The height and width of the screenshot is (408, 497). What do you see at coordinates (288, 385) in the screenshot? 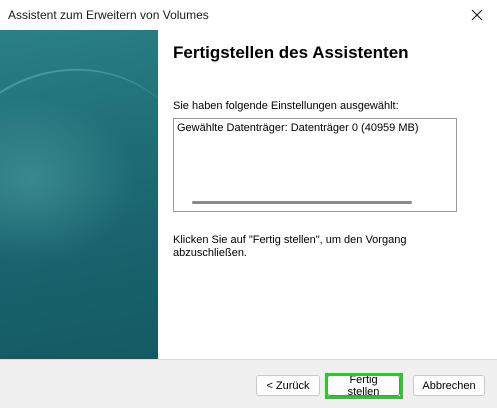
I see `back-button: < Zurück` at bounding box center [288, 385].